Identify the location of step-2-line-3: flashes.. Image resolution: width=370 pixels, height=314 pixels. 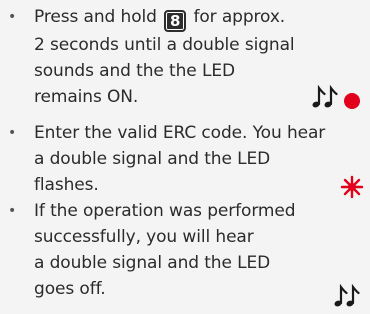
(66, 185).